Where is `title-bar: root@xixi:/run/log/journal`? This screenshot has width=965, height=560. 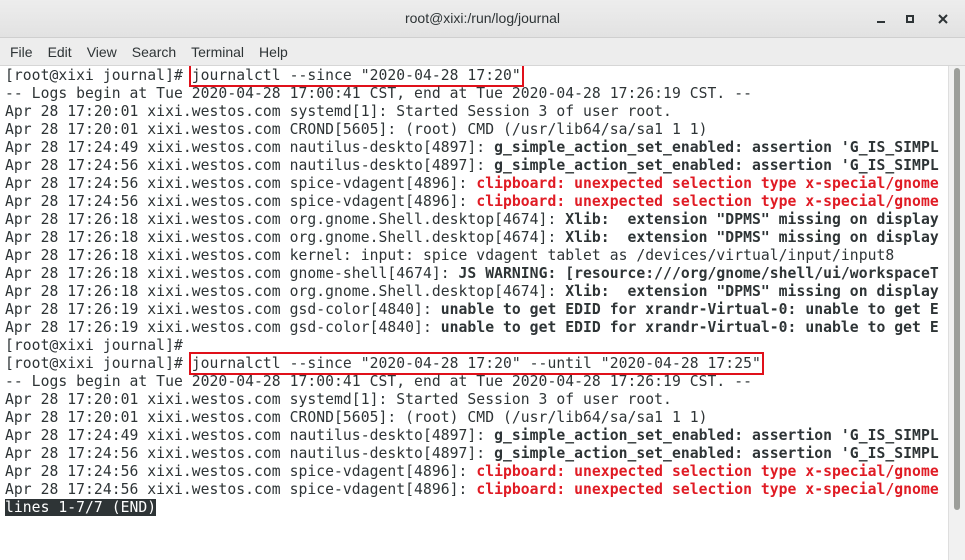
title-bar: root@xixi:/run/log/journal is located at coordinates (482, 19).